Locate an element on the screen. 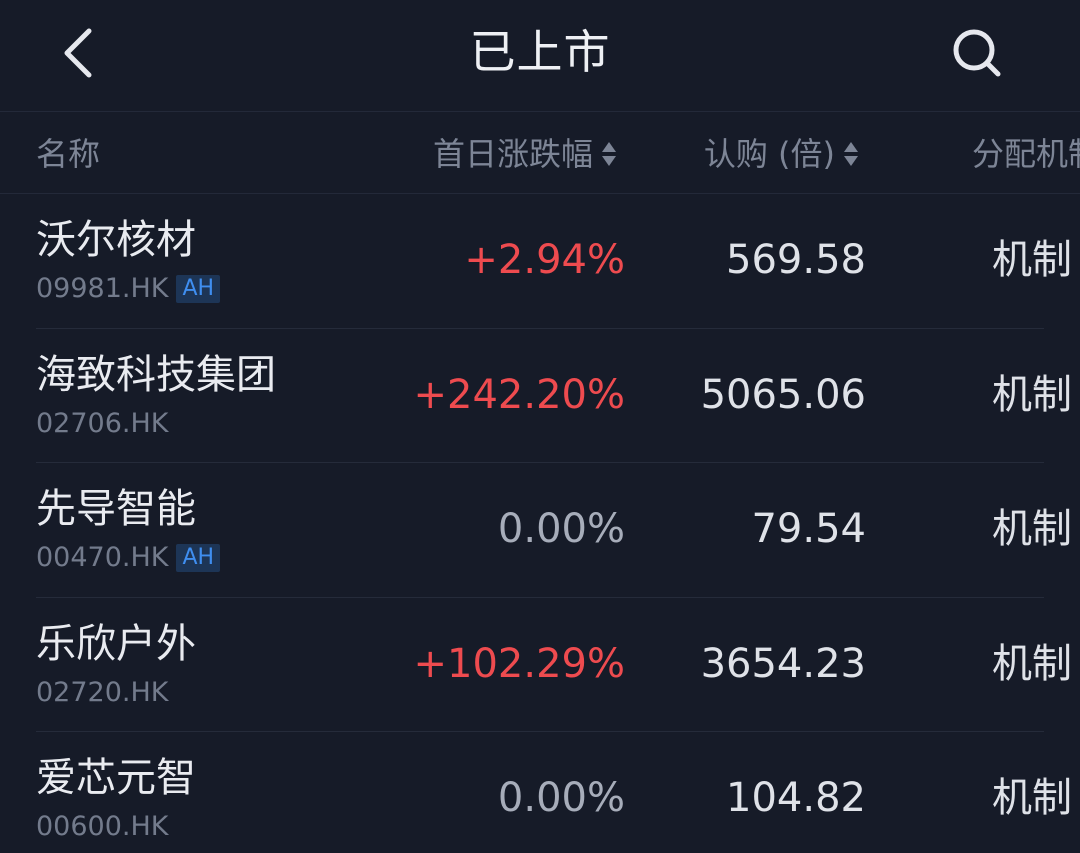 Image resolution: width=1080 pixels, height=853 pixels. stock-code: 02720.HK is located at coordinates (102, 692).